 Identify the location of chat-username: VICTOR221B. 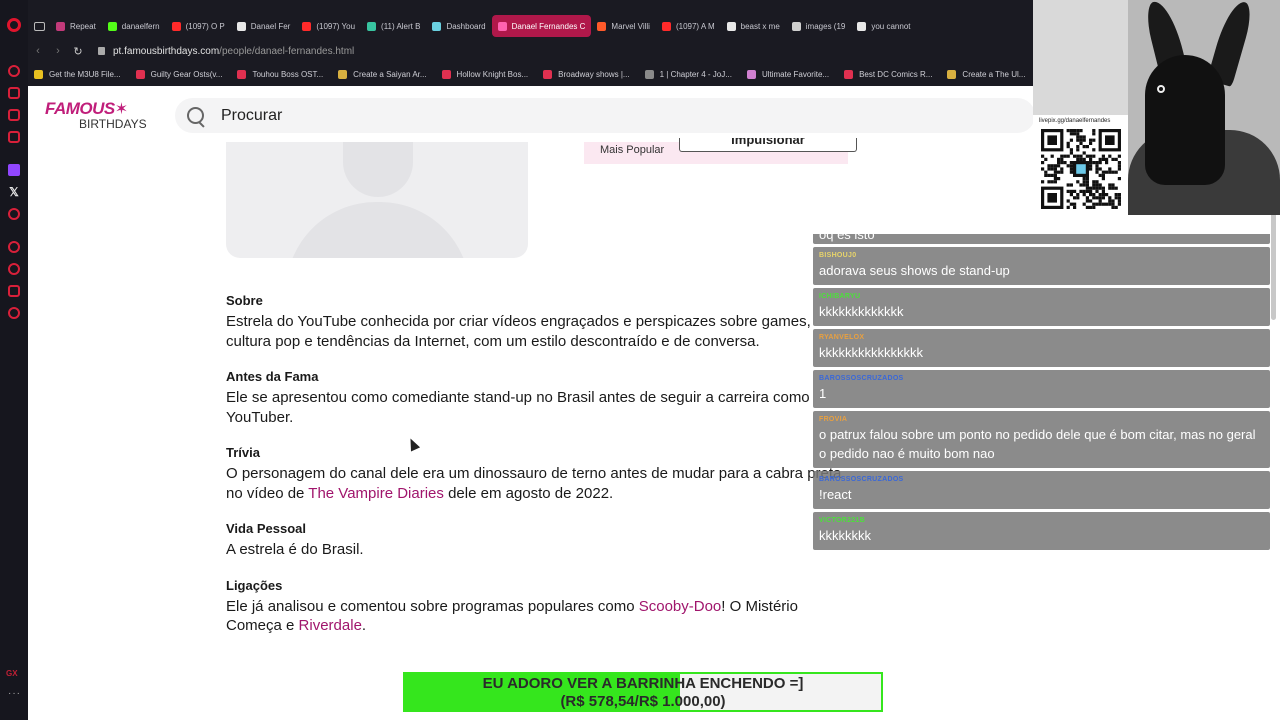
(842, 520).